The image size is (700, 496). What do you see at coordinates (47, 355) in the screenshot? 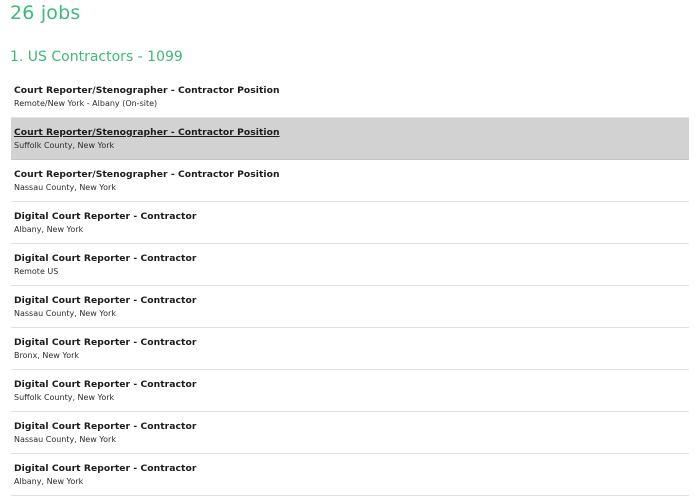
I see `job-location: Bronx, New York` at bounding box center [47, 355].